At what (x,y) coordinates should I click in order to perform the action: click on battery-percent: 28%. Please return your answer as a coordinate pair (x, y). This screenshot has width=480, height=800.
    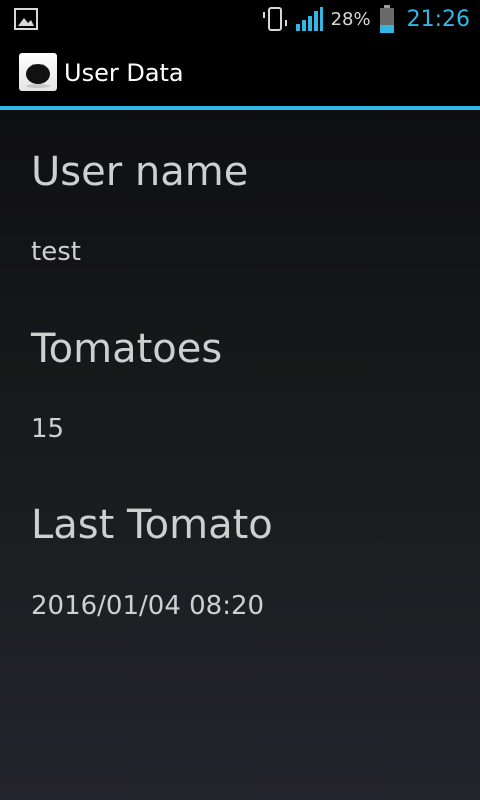
    Looking at the image, I should click on (350, 19).